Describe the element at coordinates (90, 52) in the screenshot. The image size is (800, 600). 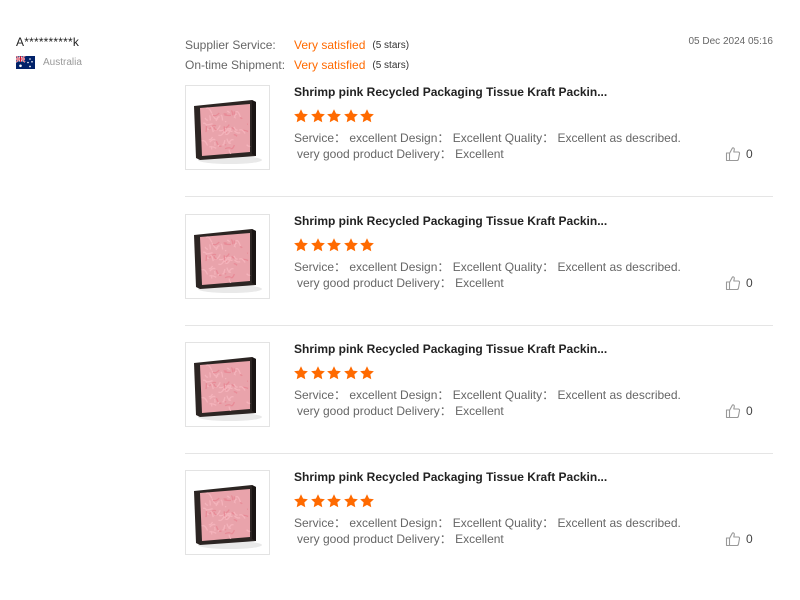
I see `reviewer-info: A**********k Australia` at that location.